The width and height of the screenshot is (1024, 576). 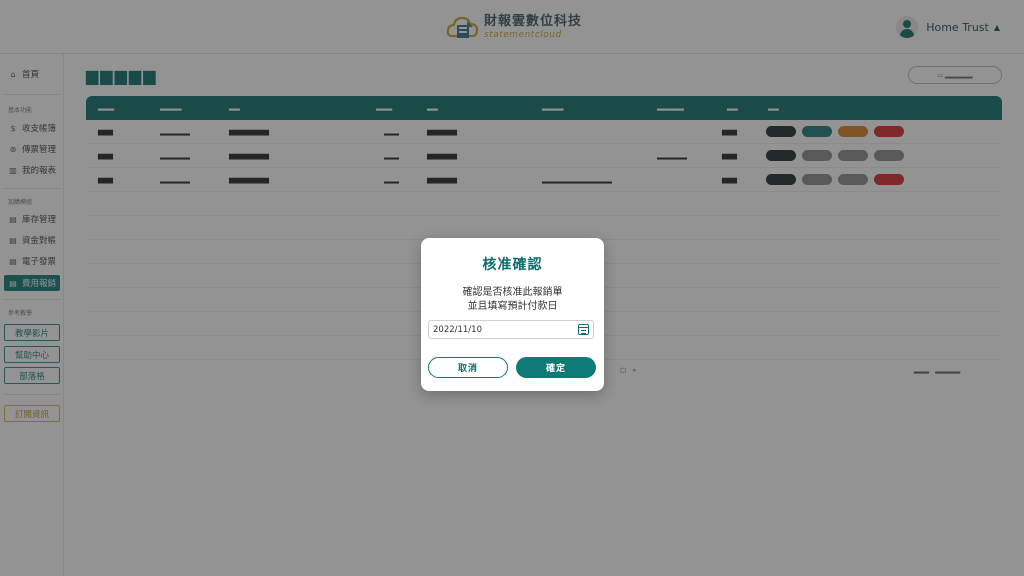 I want to click on approval-confirm-dialog: 核准確認 確認是否核准此報銷單 並且填寫預計付款日 取消 確定, so click(x=512, y=314).